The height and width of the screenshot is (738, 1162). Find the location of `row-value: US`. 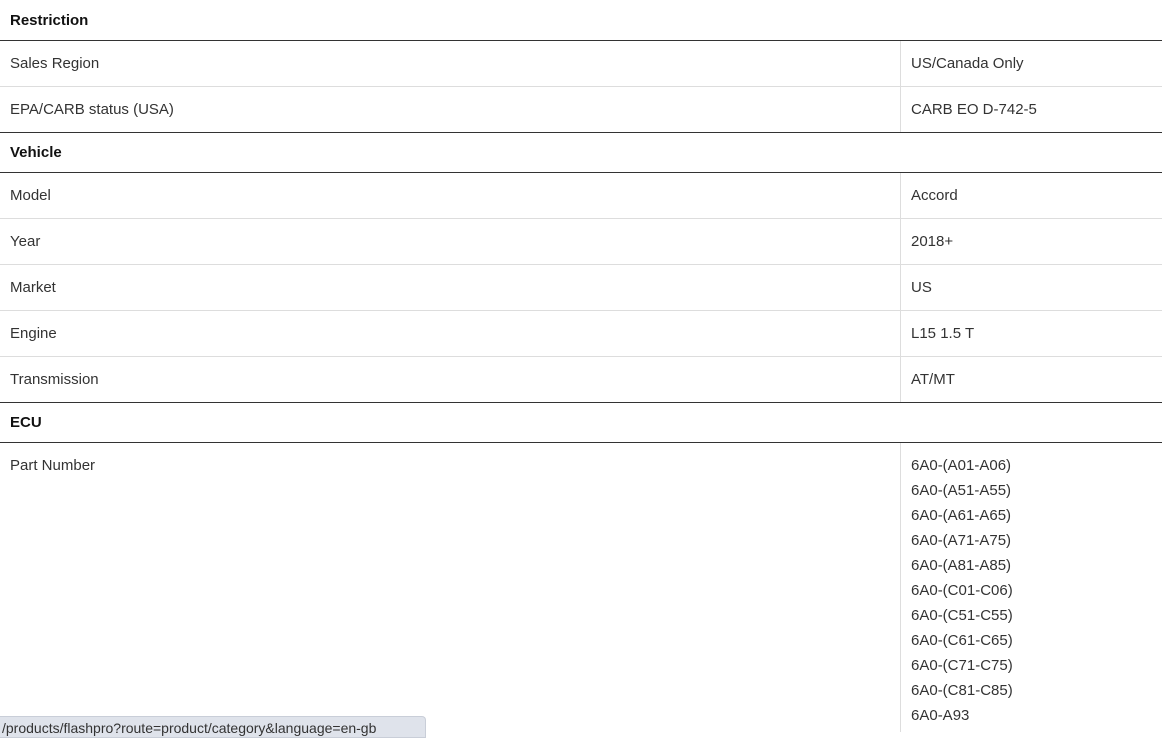

row-value: US is located at coordinates (921, 287).